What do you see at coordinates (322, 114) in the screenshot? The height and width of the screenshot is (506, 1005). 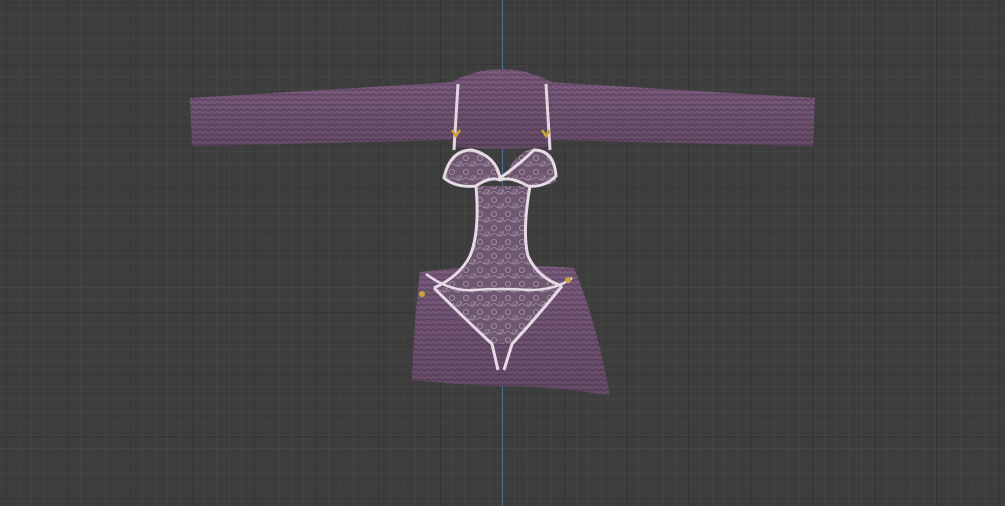 I see `left-sleeve` at bounding box center [322, 114].